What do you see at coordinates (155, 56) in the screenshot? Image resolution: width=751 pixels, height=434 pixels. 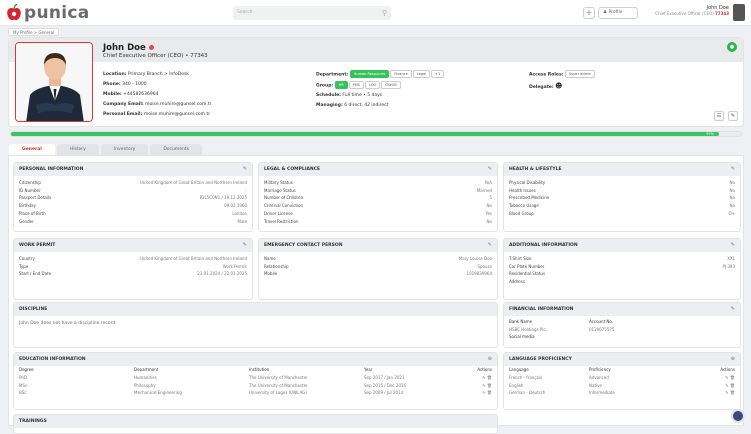 I see `profile-title: Chief Executive Officer (CEO) • 77343` at bounding box center [155, 56].